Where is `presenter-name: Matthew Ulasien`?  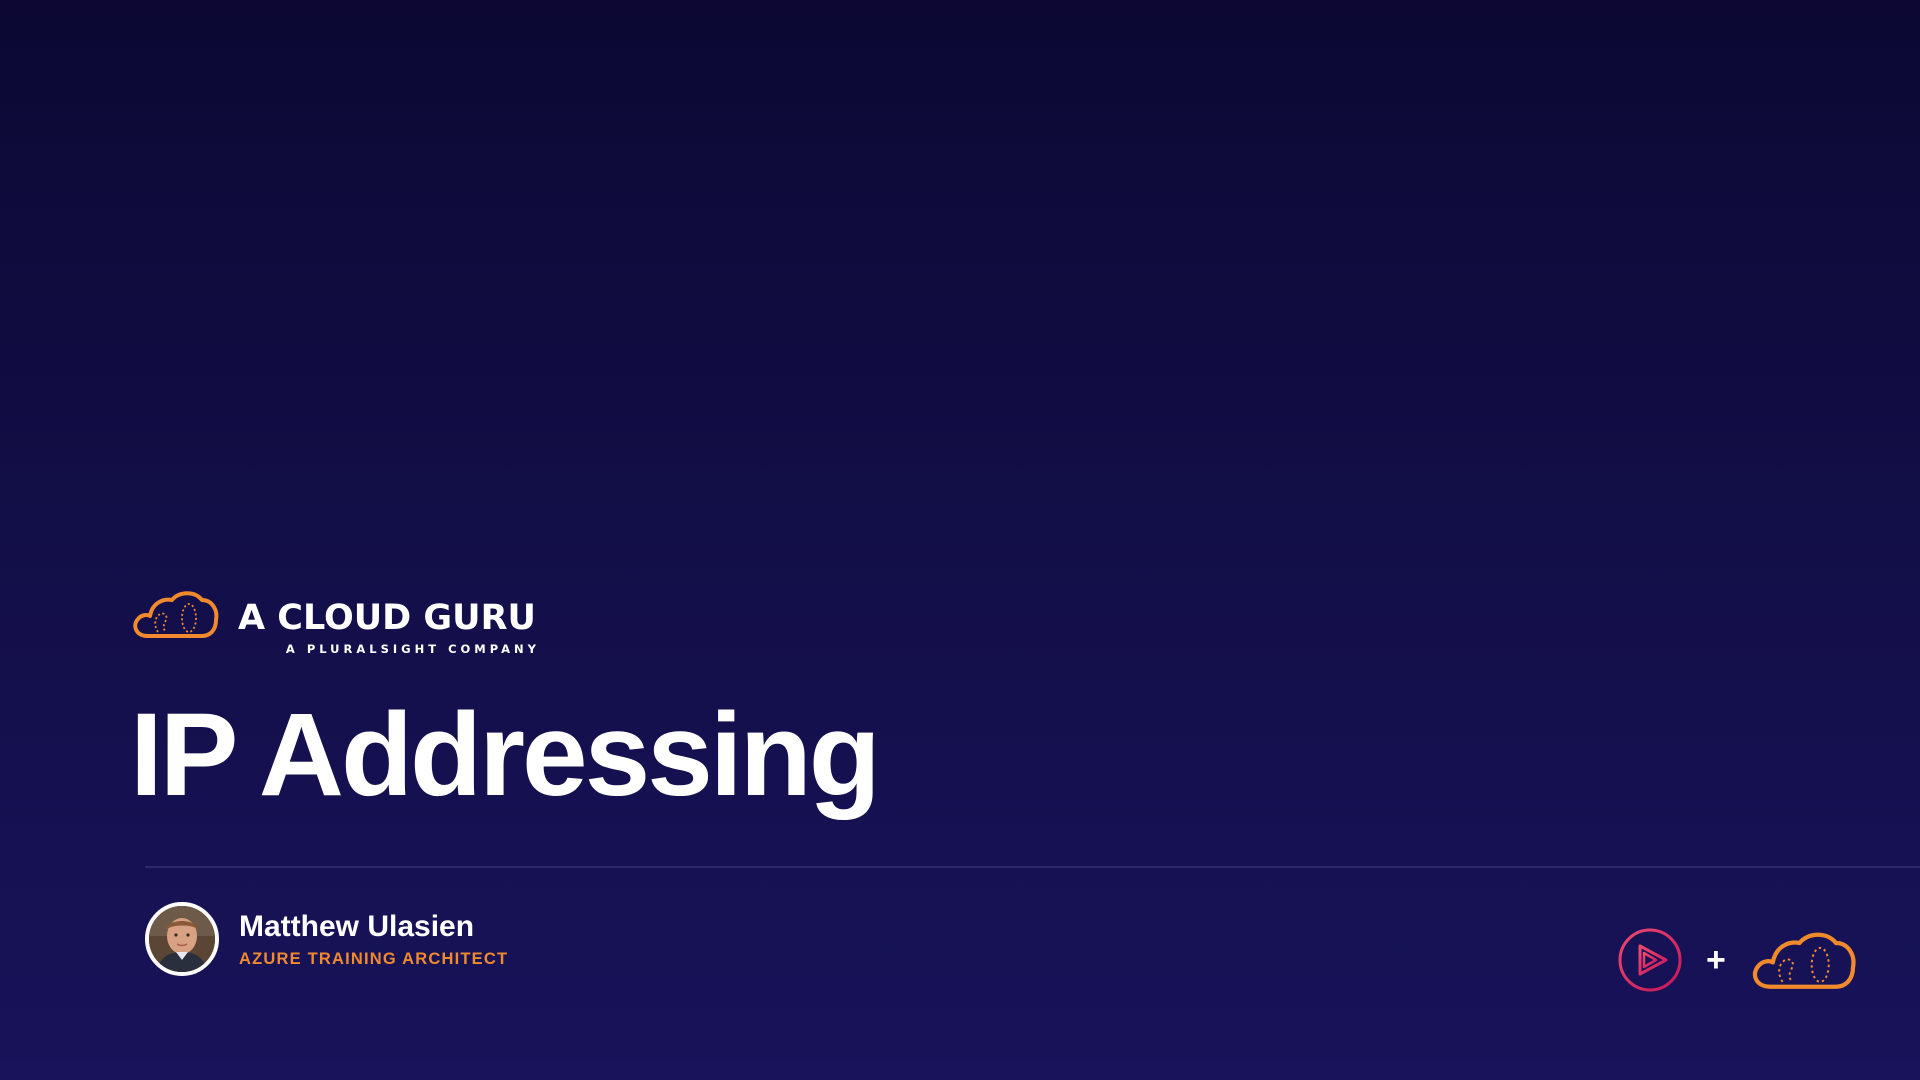
presenter-name: Matthew Ulasien is located at coordinates (357, 926).